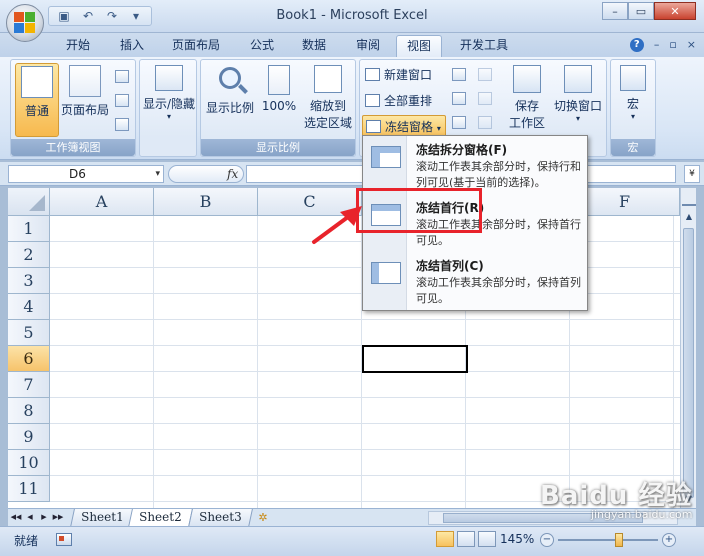 The height and width of the screenshot is (556, 704). Describe the element at coordinates (485, 98) in the screenshot. I see `synchronous-scrolling-icon` at that location.